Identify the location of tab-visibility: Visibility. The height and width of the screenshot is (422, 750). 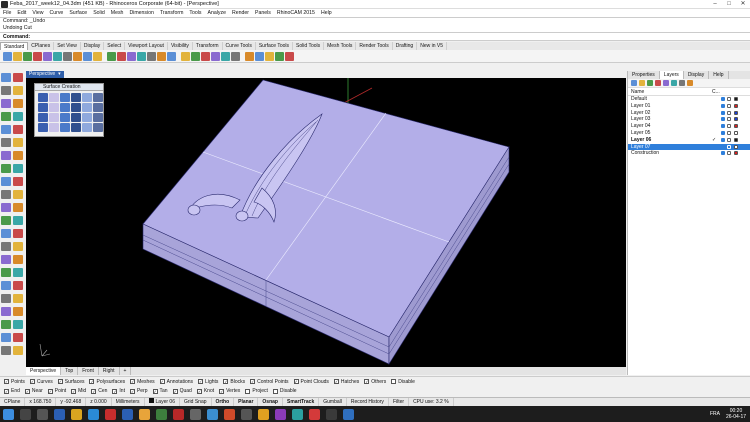
(180, 46).